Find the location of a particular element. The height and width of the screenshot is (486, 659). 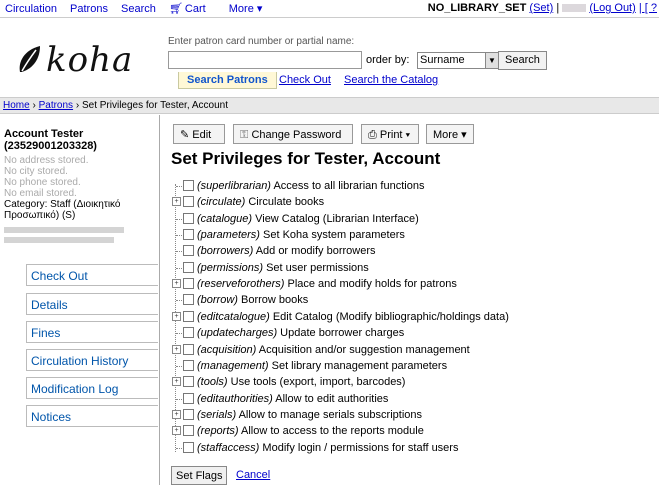

nav-more: More ▾ is located at coordinates (246, 9).